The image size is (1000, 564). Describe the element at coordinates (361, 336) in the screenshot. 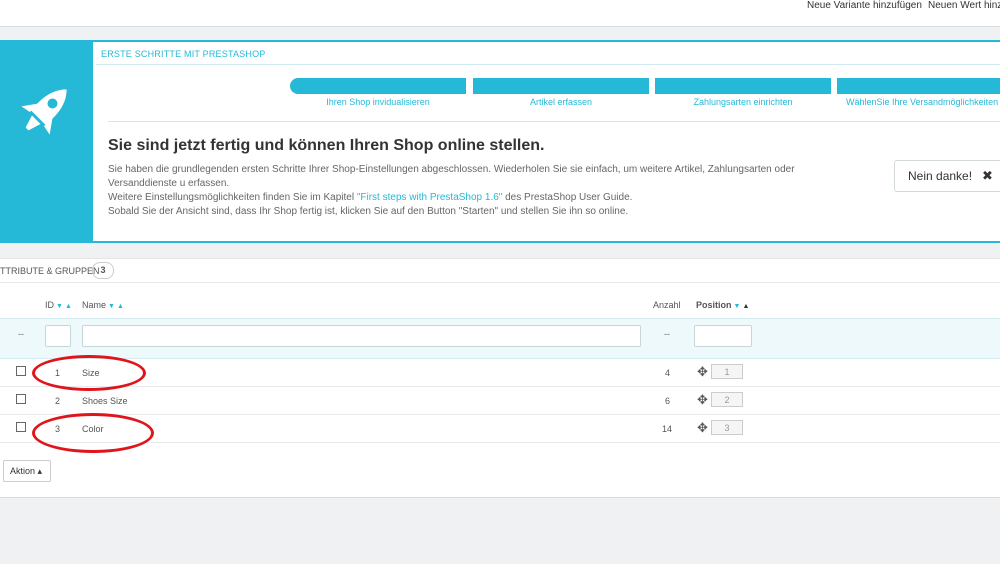

I see `name-filter-input` at that location.